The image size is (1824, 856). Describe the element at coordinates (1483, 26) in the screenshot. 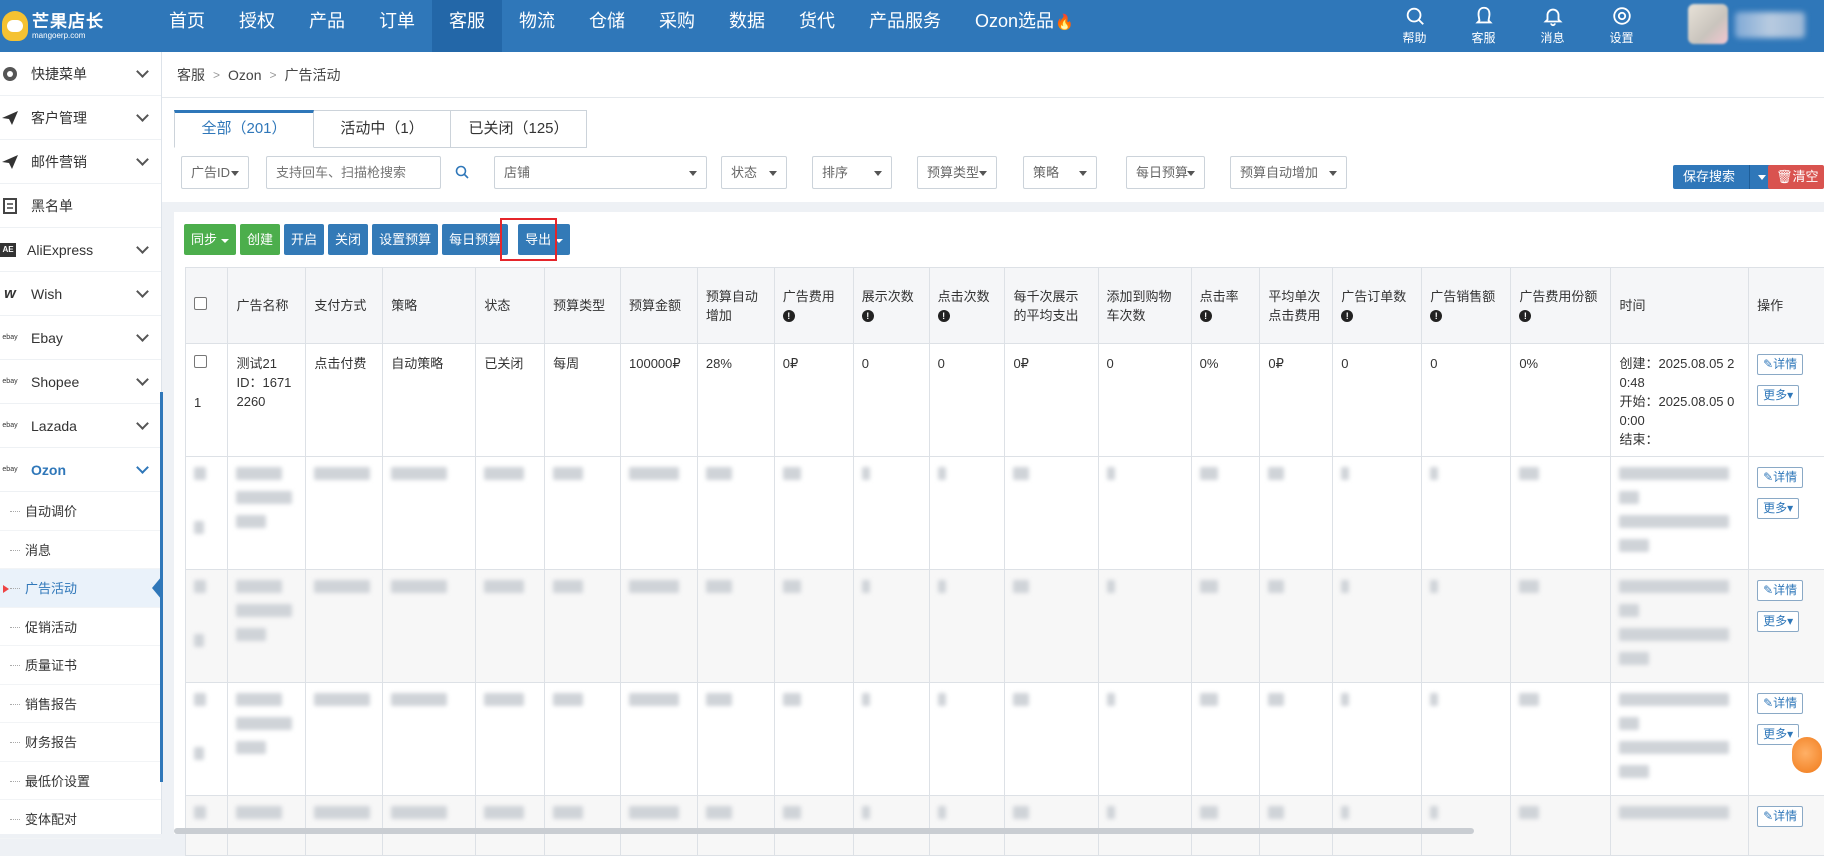

I see `service-button: 客服` at that location.